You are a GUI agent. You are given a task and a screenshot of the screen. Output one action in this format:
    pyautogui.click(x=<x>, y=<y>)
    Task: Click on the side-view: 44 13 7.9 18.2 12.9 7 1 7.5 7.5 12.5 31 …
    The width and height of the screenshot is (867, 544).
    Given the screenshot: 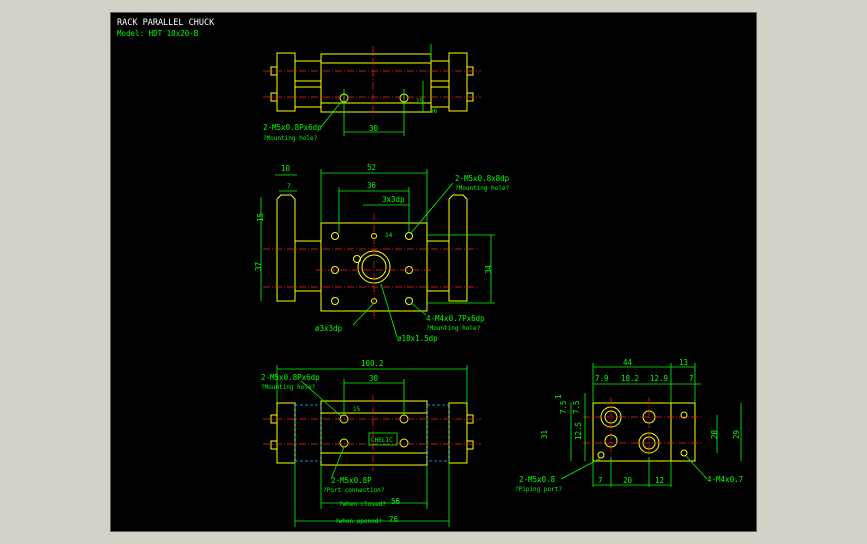 What is the action you would take?
    pyautogui.click(x=629, y=425)
    